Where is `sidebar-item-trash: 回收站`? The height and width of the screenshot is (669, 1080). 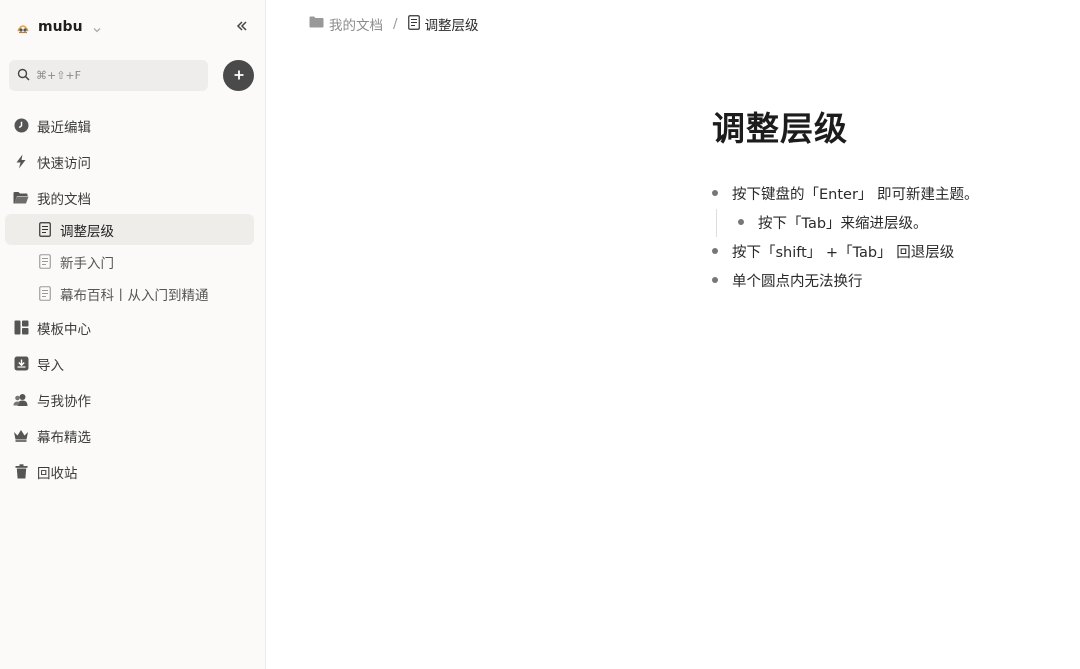 sidebar-item-trash: 回收站 is located at coordinates (129, 471).